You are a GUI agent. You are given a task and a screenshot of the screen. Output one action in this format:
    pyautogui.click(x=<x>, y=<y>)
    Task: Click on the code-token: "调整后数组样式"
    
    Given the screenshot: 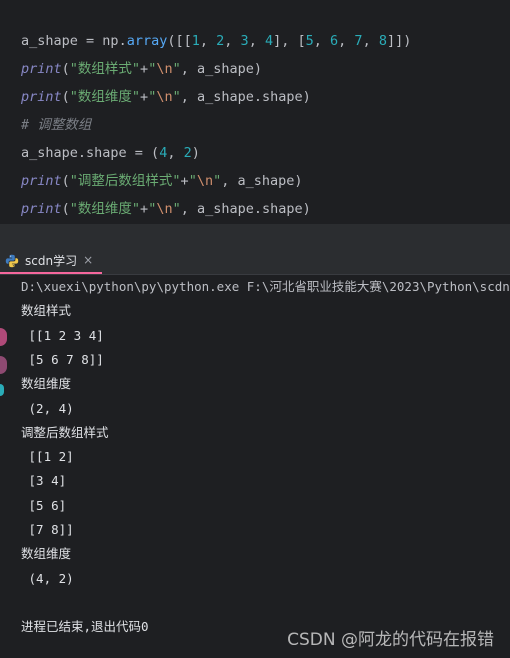 What is the action you would take?
    pyautogui.click(x=125, y=181)
    